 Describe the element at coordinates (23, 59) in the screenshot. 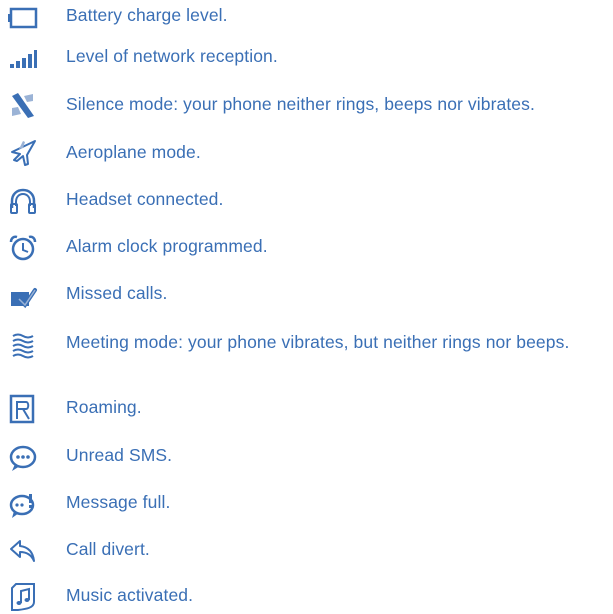

I see `signal-bars-icon` at that location.